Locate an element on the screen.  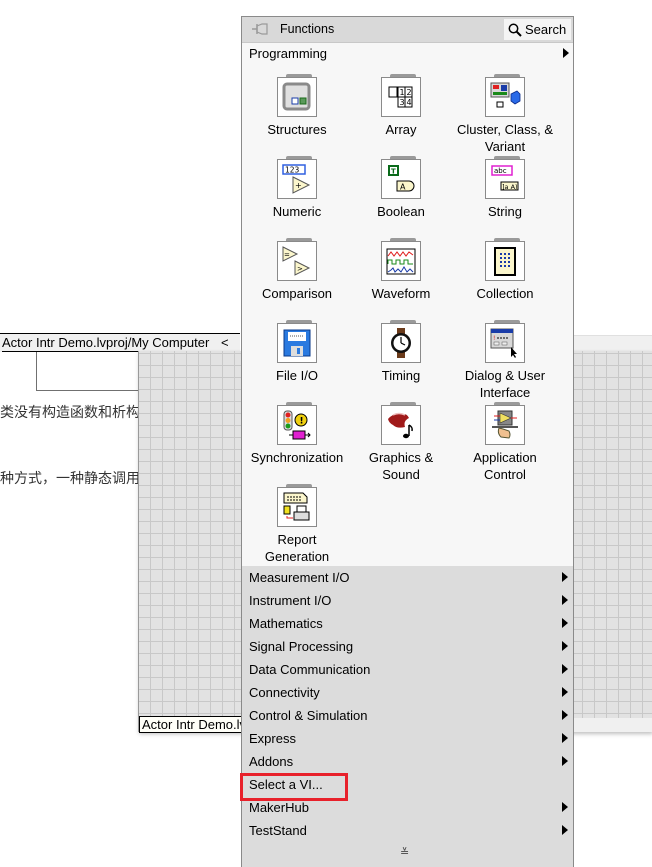
timing-icon is located at coordinates (401, 343).